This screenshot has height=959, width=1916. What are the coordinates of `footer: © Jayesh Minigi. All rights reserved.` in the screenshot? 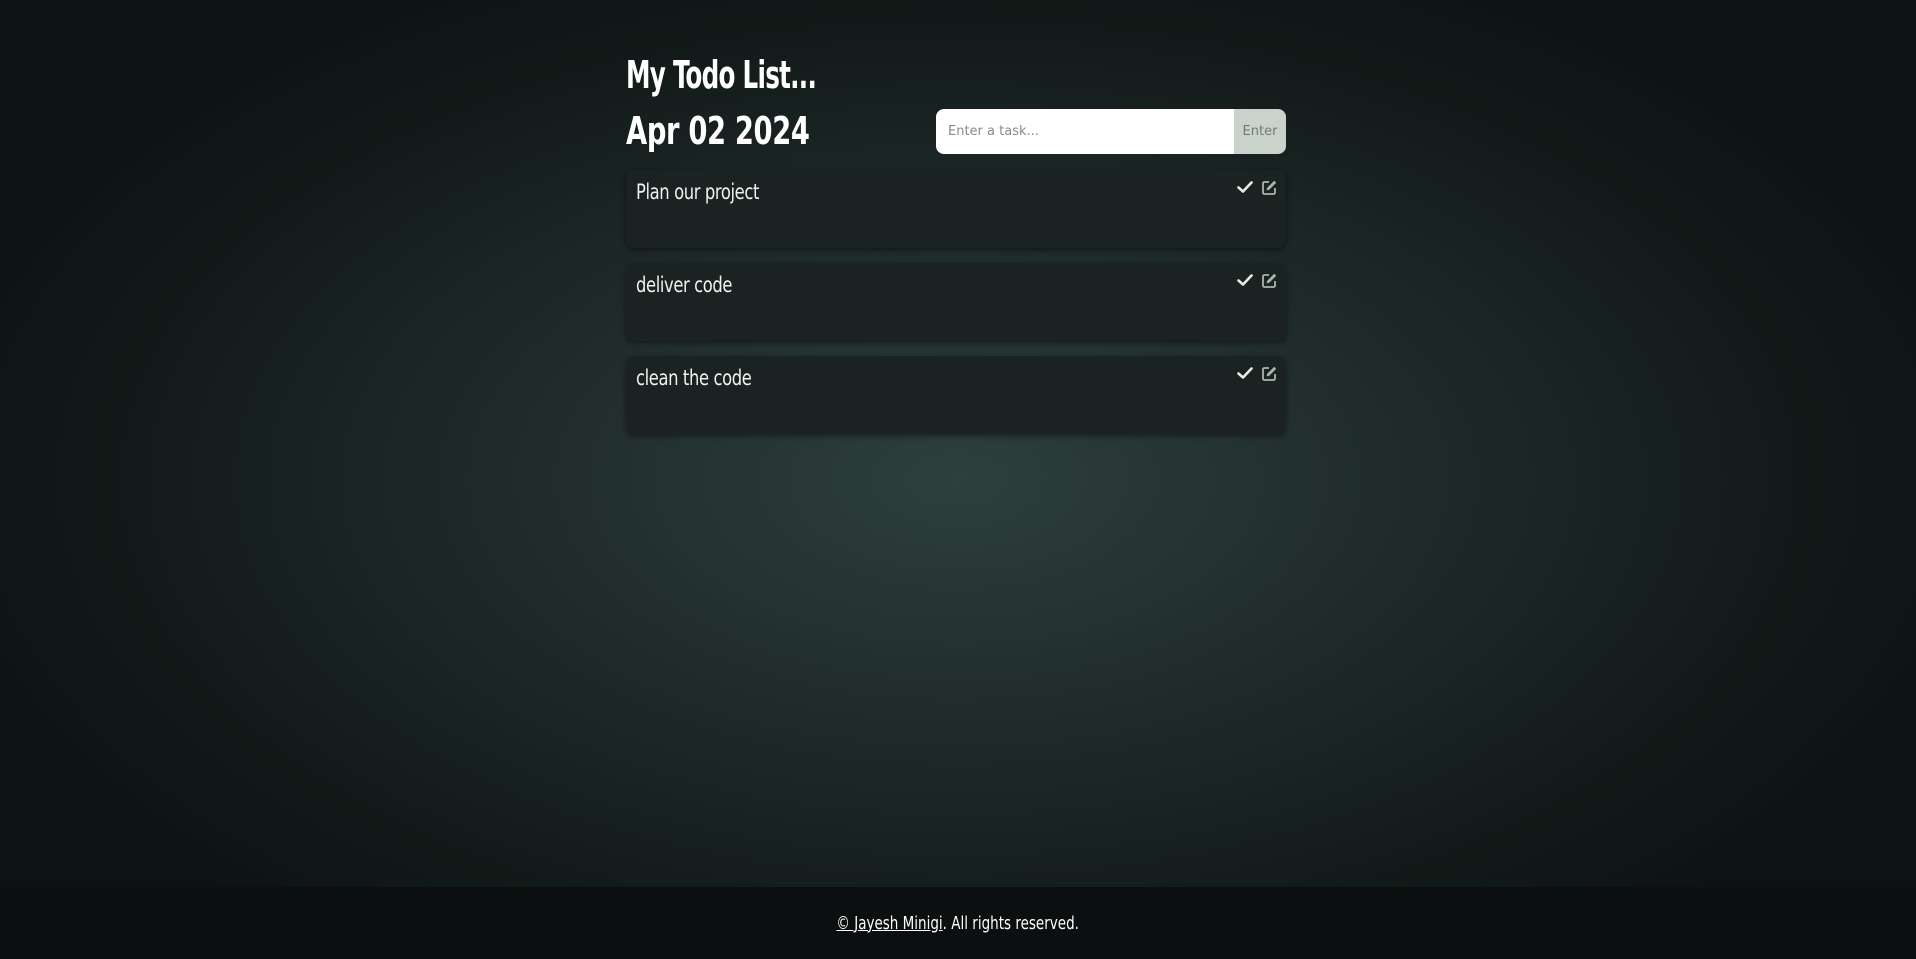 It's located at (958, 923).